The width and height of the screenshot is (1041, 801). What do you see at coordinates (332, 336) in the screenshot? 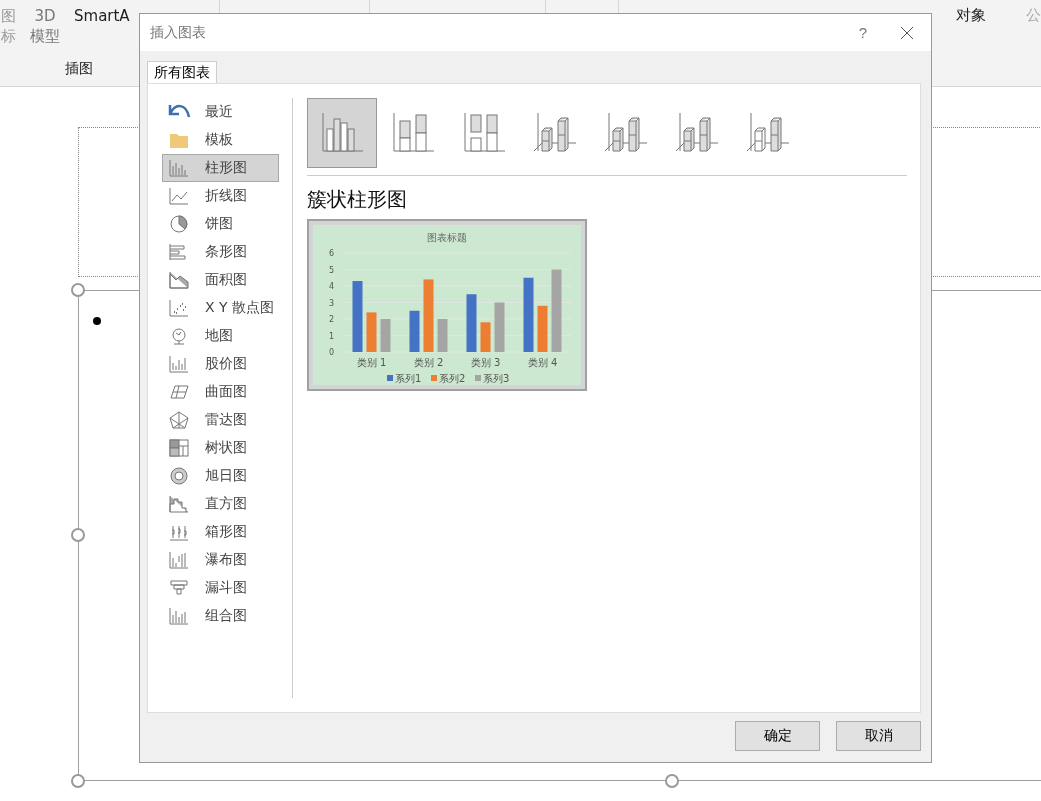
I see `axis-tick-label: 1` at bounding box center [332, 336].